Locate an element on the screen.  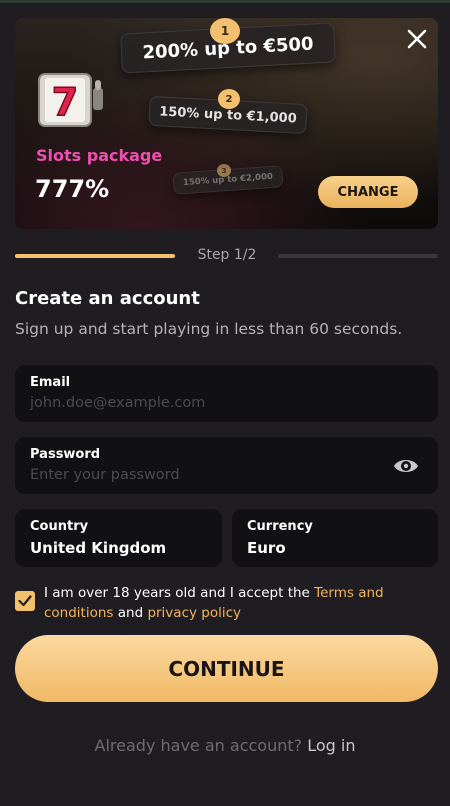
terms-text-before: I am over 18 years old and I accept the is located at coordinates (179, 593).